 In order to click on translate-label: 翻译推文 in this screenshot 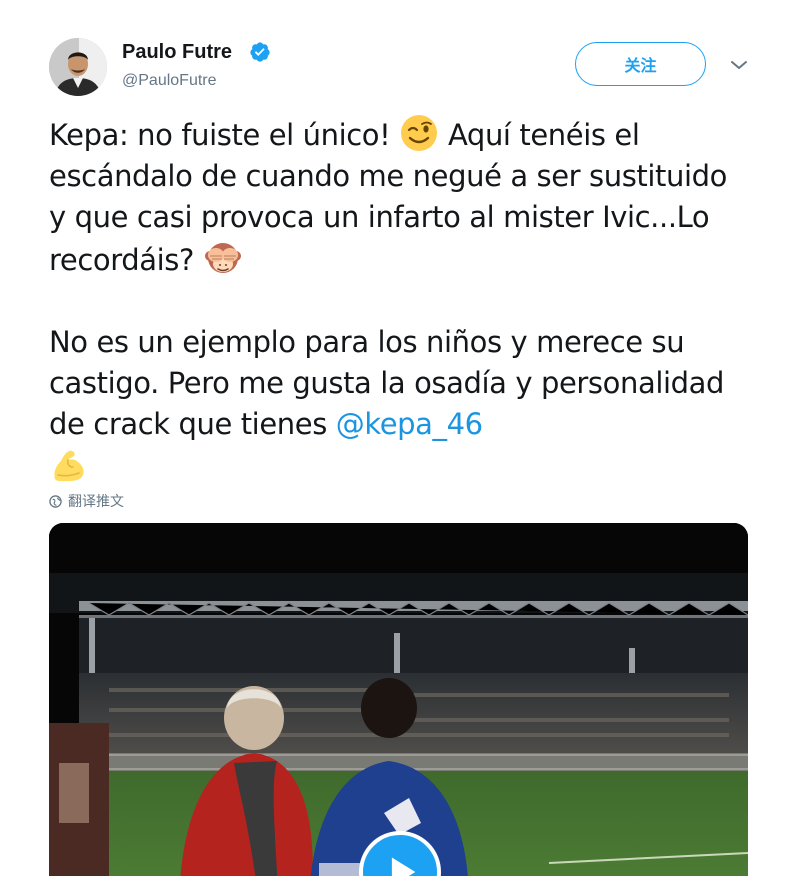, I will do `click(96, 502)`.